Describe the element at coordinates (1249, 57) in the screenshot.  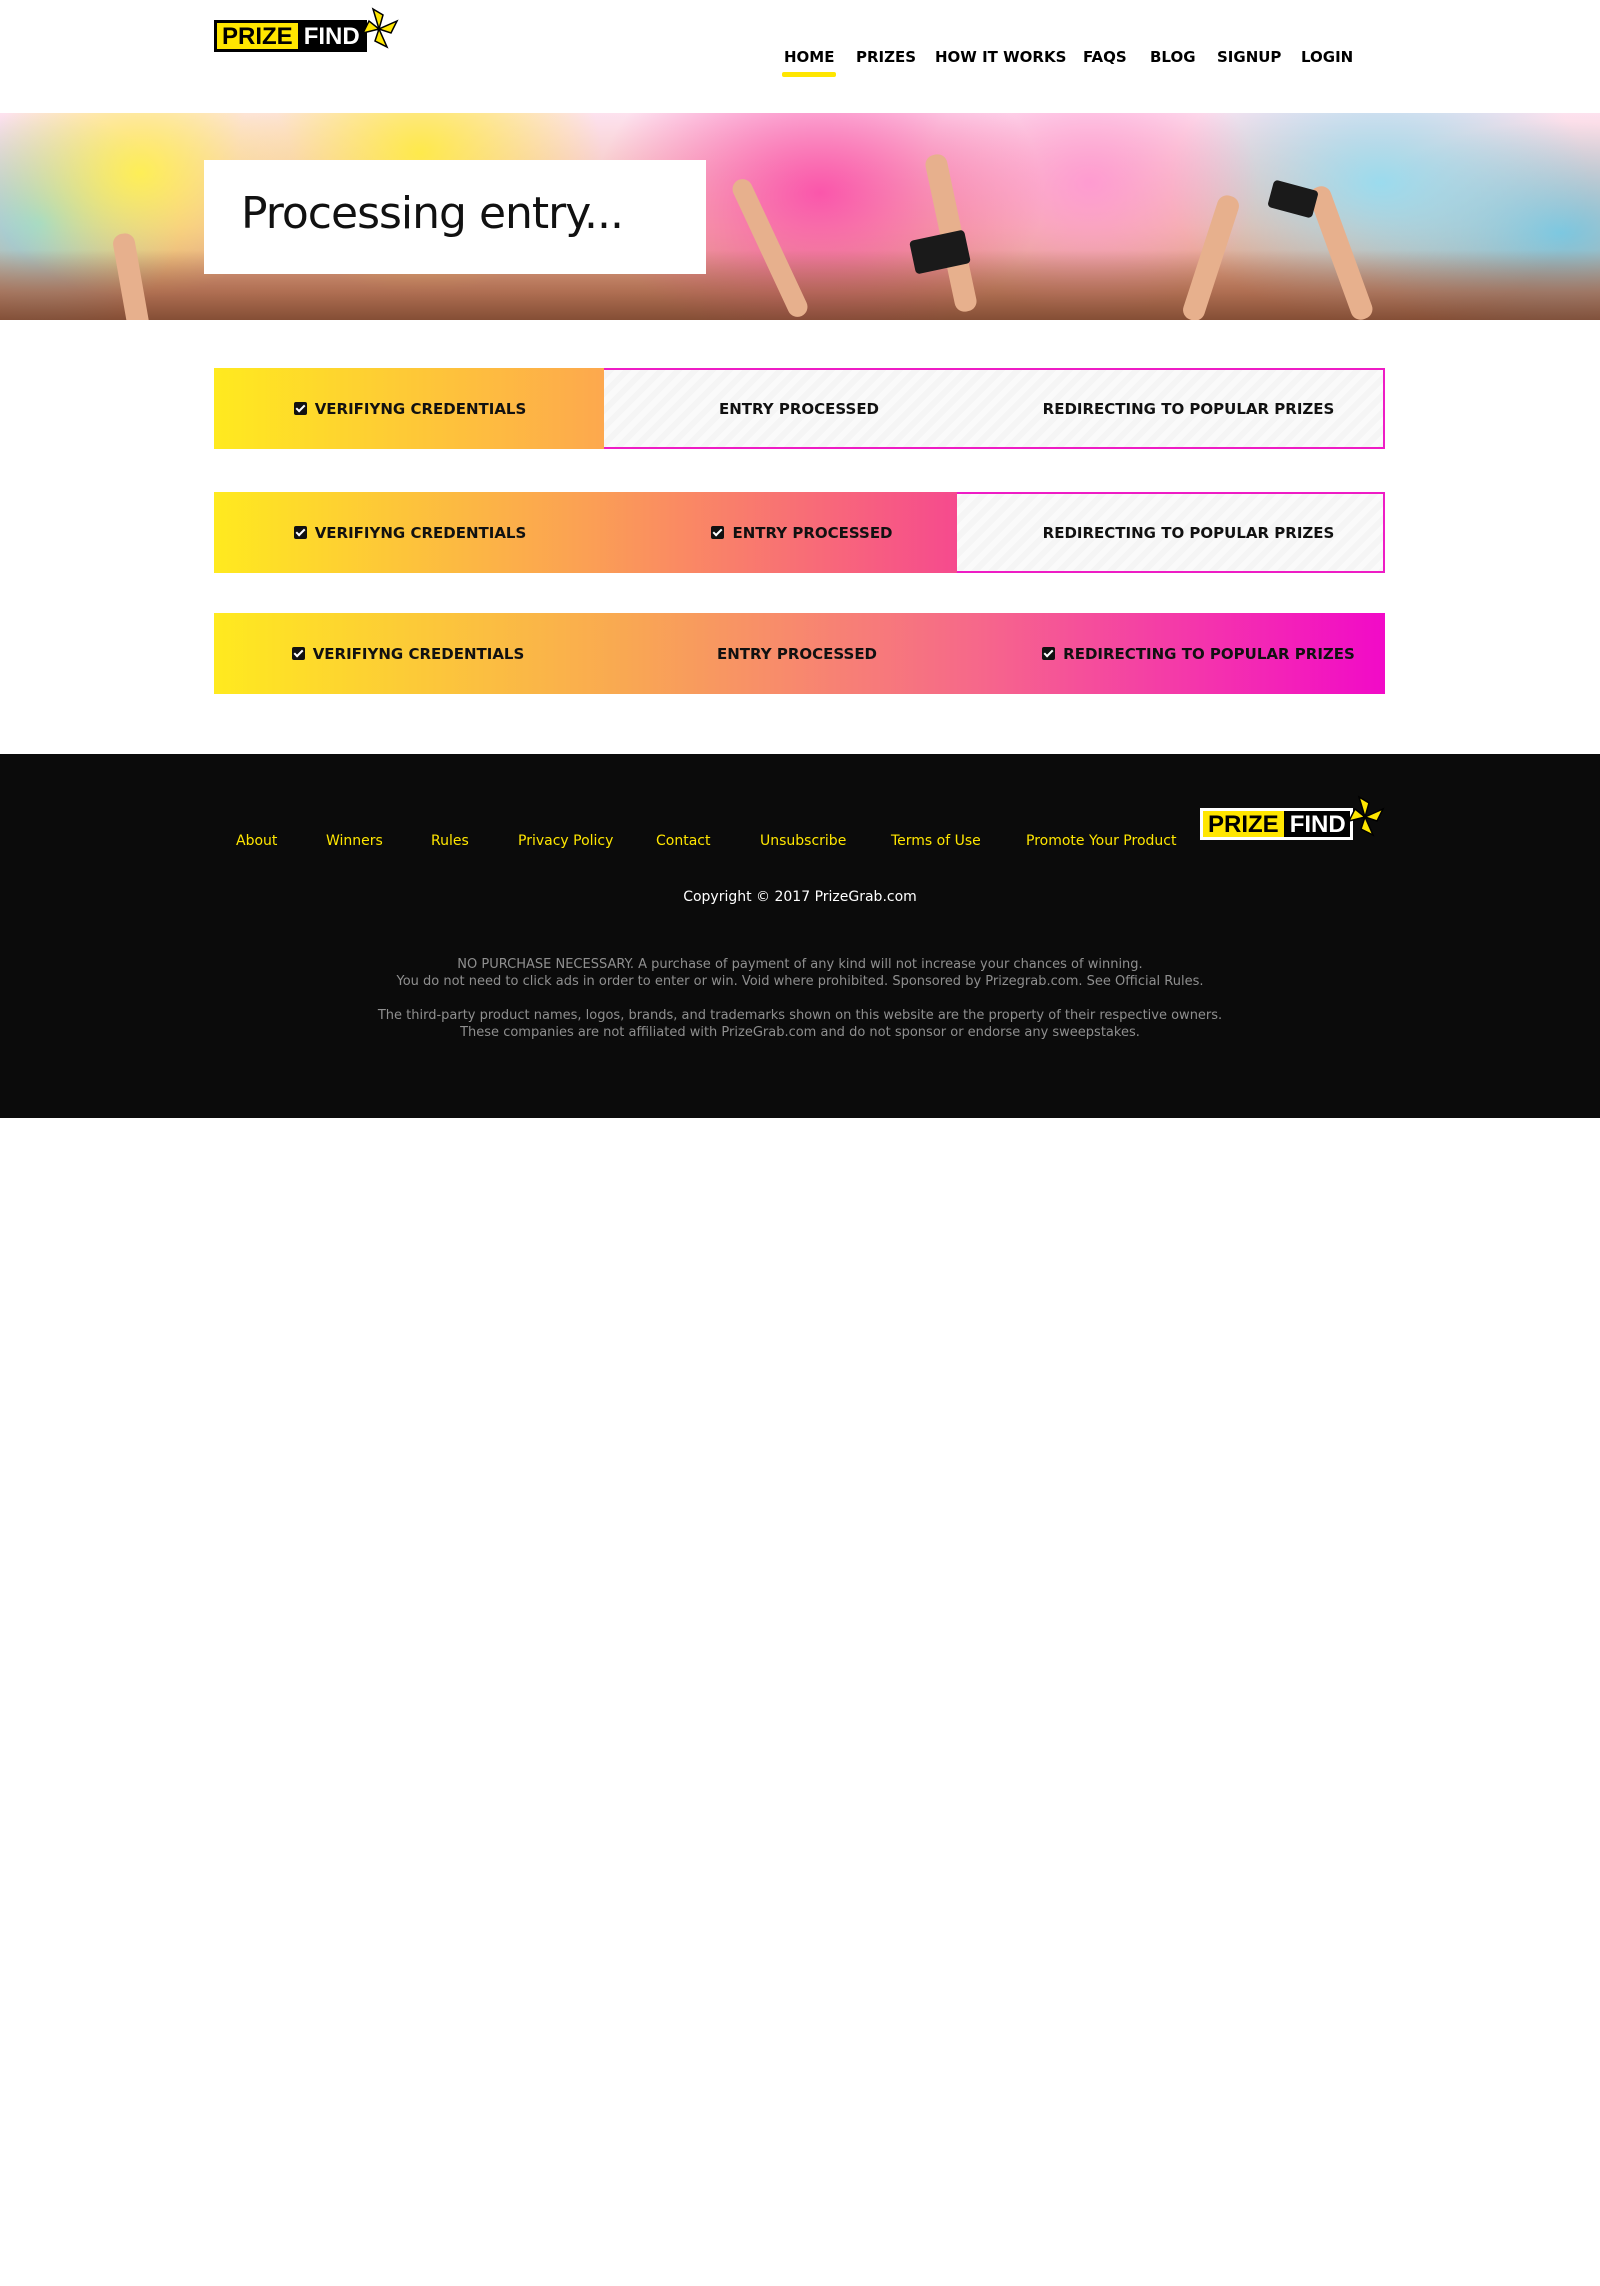
I see `nav-signup: SIGNUP` at that location.